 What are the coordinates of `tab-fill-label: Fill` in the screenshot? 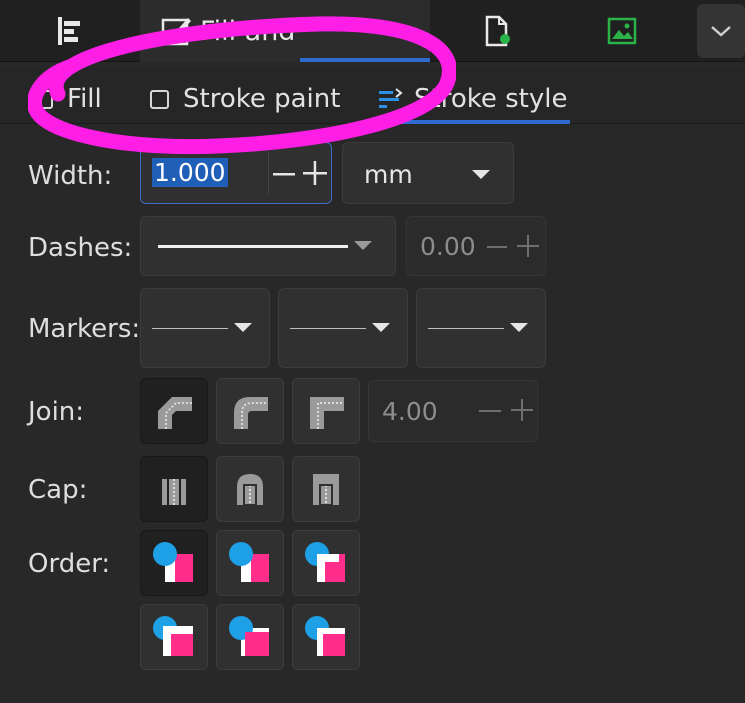 It's located at (84, 99).